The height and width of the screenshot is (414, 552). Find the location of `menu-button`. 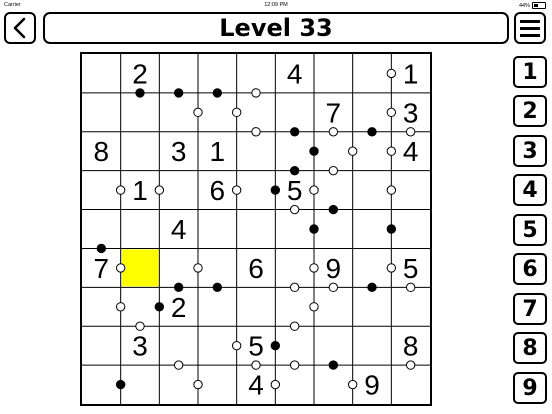

menu-button is located at coordinates (530, 28).